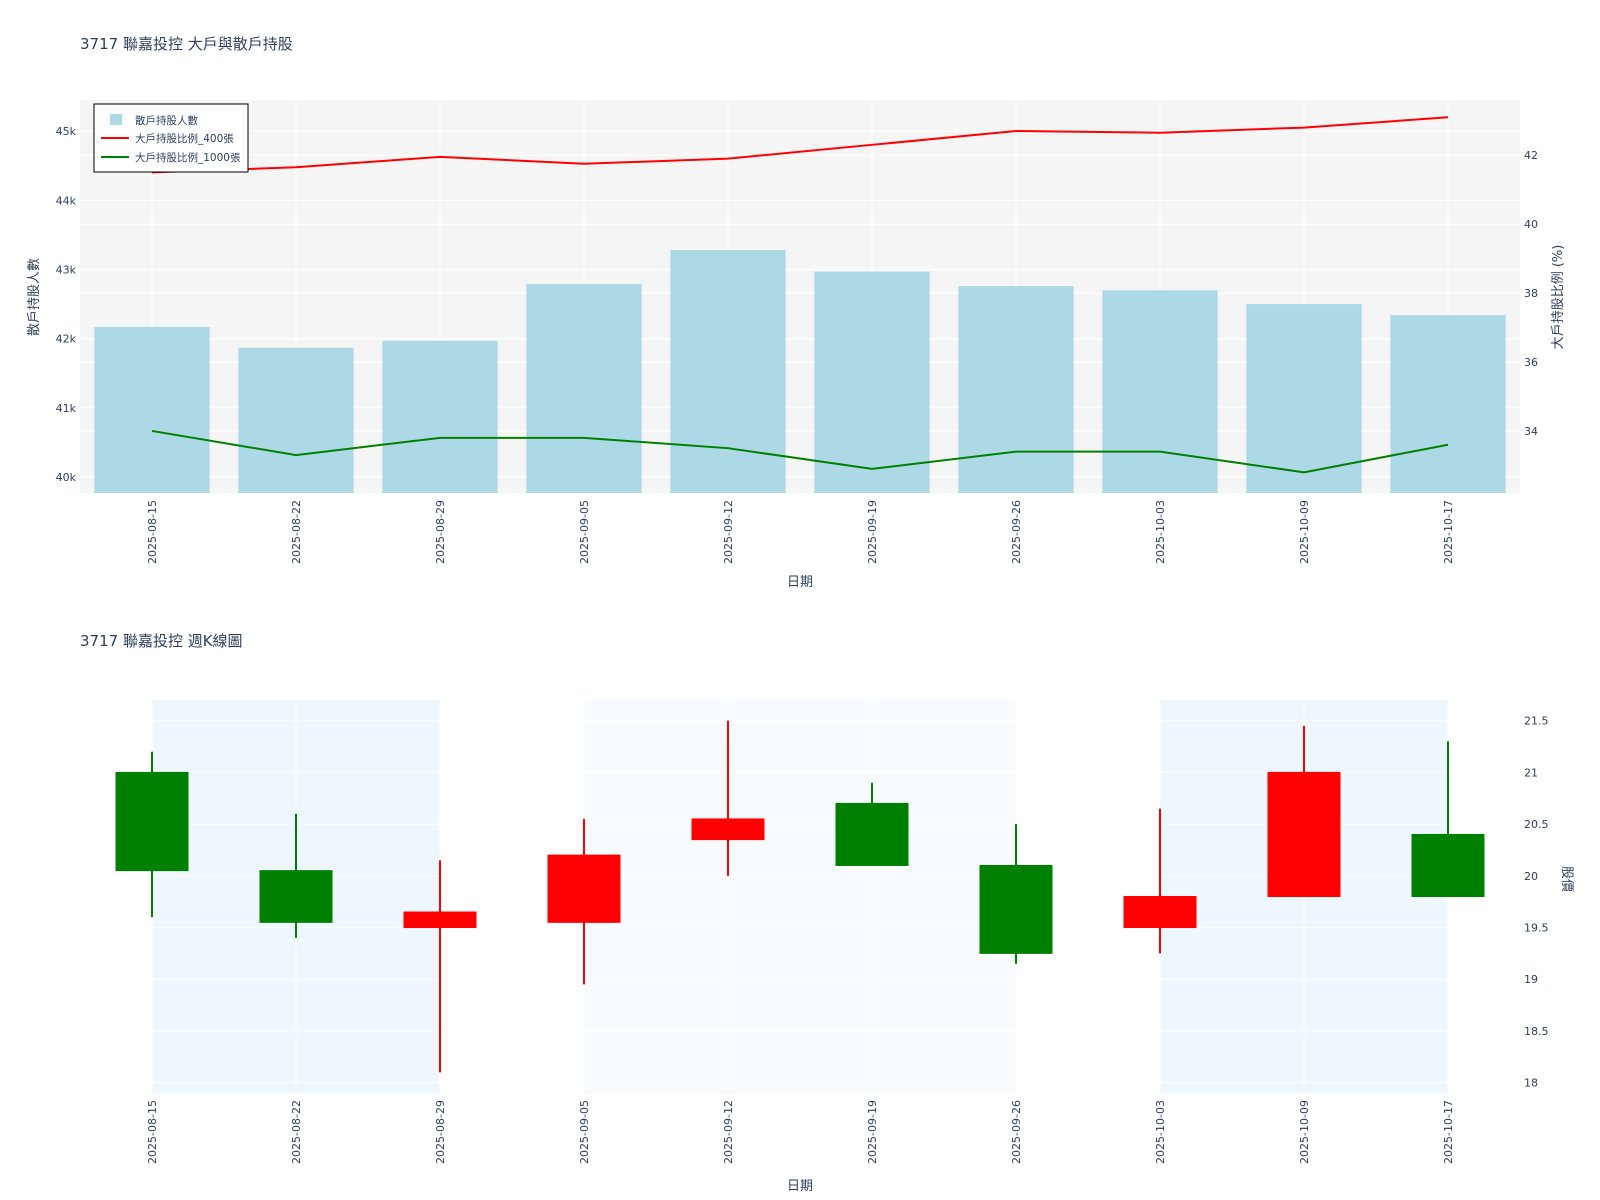  I want to click on bottom-y-axis-label: 股價, so click(1566, 879).